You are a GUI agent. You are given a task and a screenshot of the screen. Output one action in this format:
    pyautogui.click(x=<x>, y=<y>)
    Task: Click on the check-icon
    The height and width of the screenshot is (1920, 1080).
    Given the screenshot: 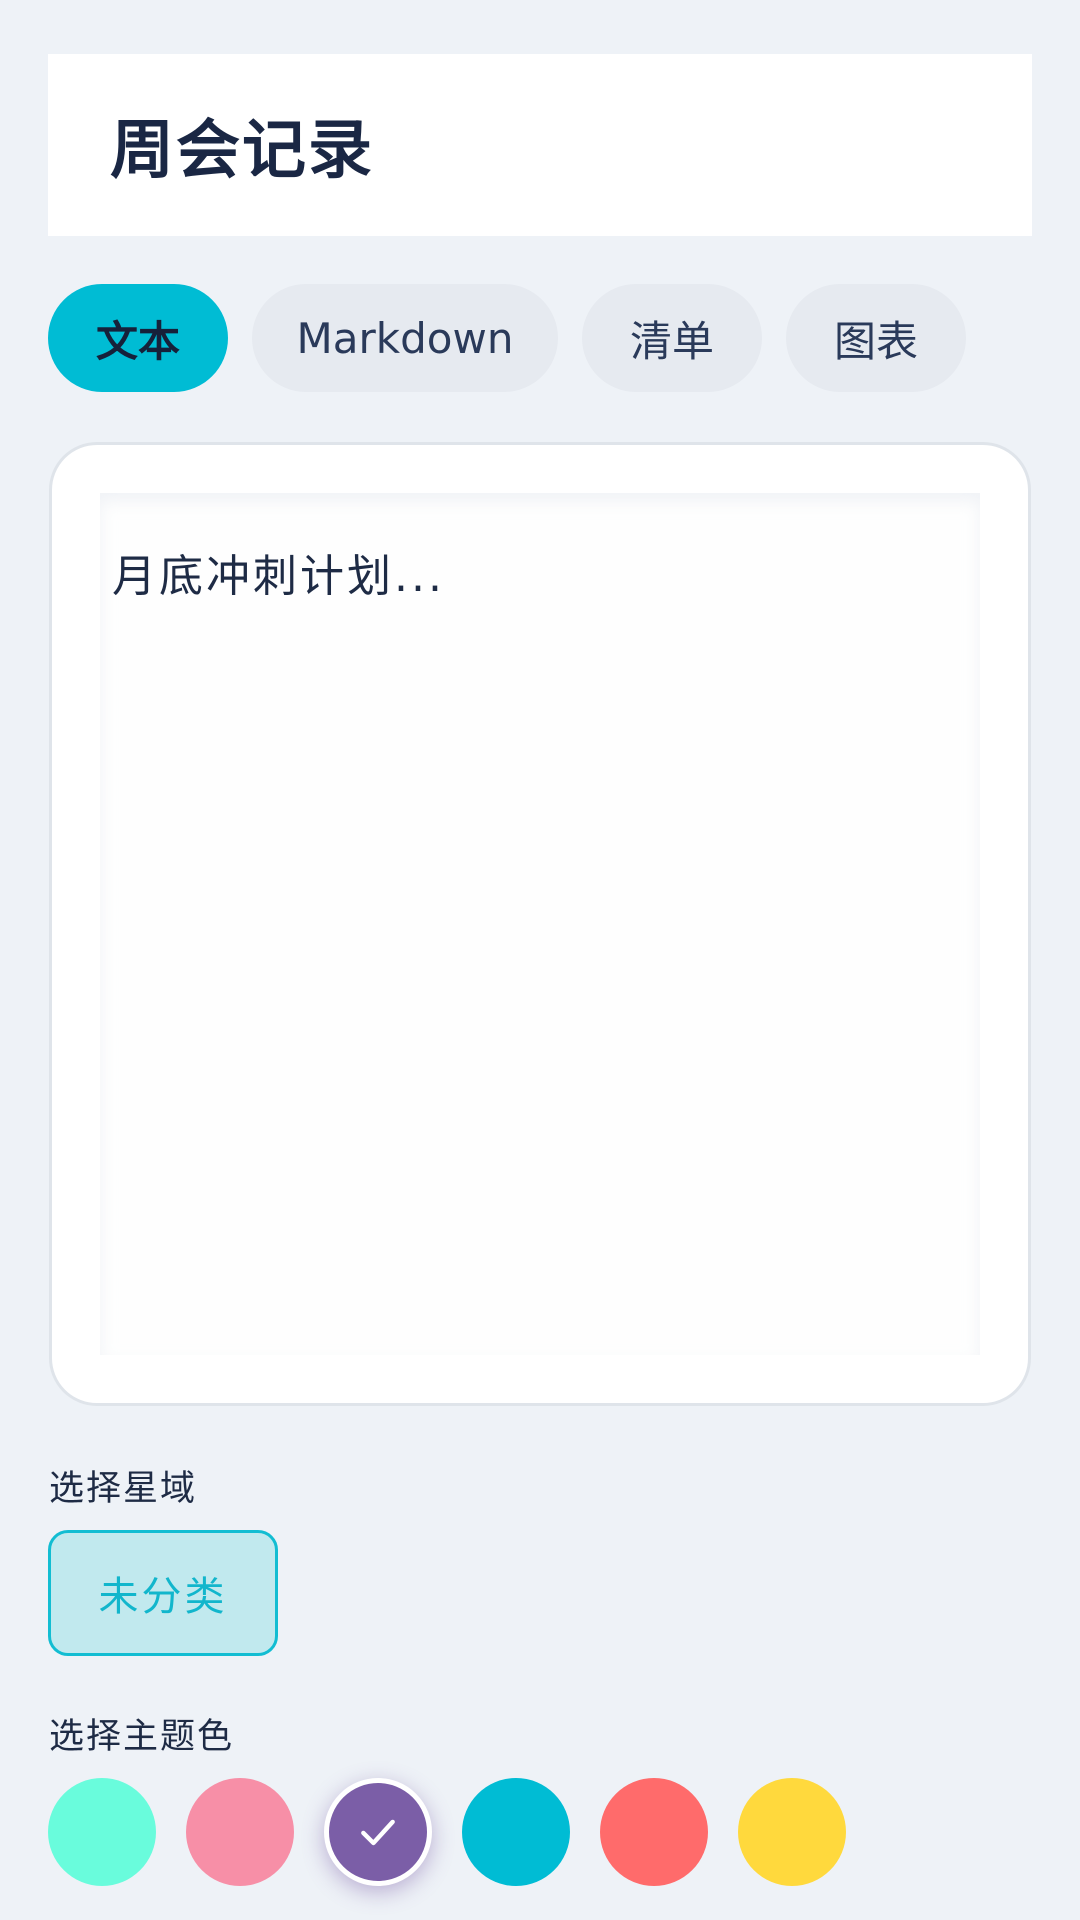 What is the action you would take?
    pyautogui.click(x=378, y=1832)
    